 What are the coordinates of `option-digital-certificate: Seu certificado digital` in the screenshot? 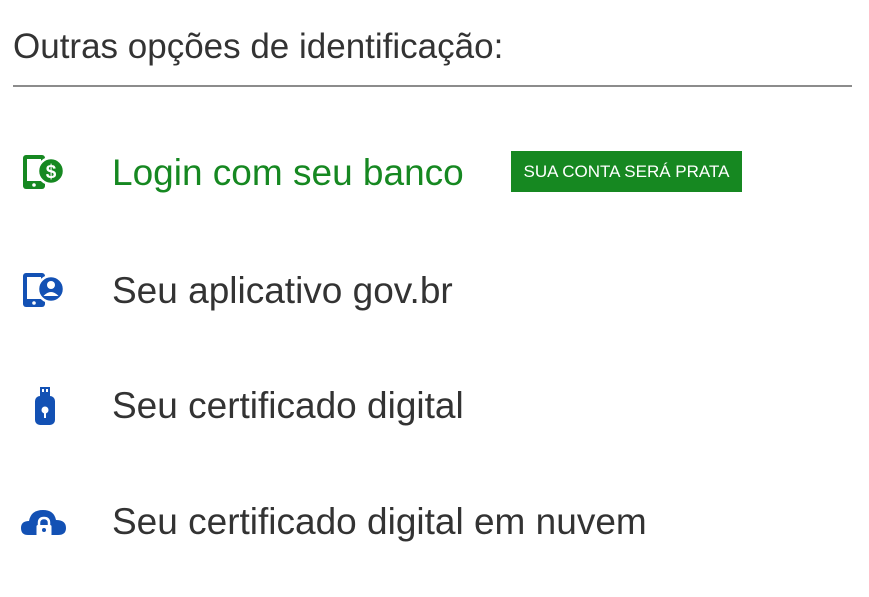 It's located at (434, 406).